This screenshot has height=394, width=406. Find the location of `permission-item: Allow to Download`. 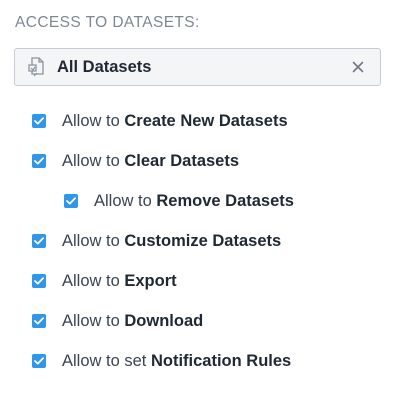

permission-item: Allow to Download is located at coordinates (117, 321).